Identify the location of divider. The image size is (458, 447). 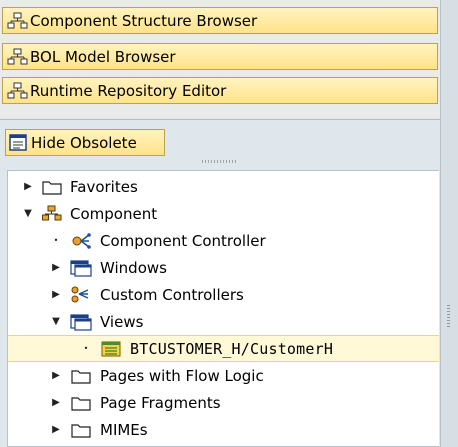
(220, 119).